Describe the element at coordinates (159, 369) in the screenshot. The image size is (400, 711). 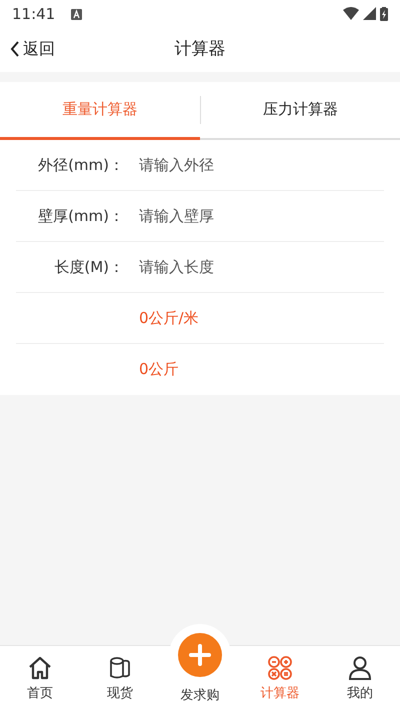
I see `result-value: 0公斤` at that location.